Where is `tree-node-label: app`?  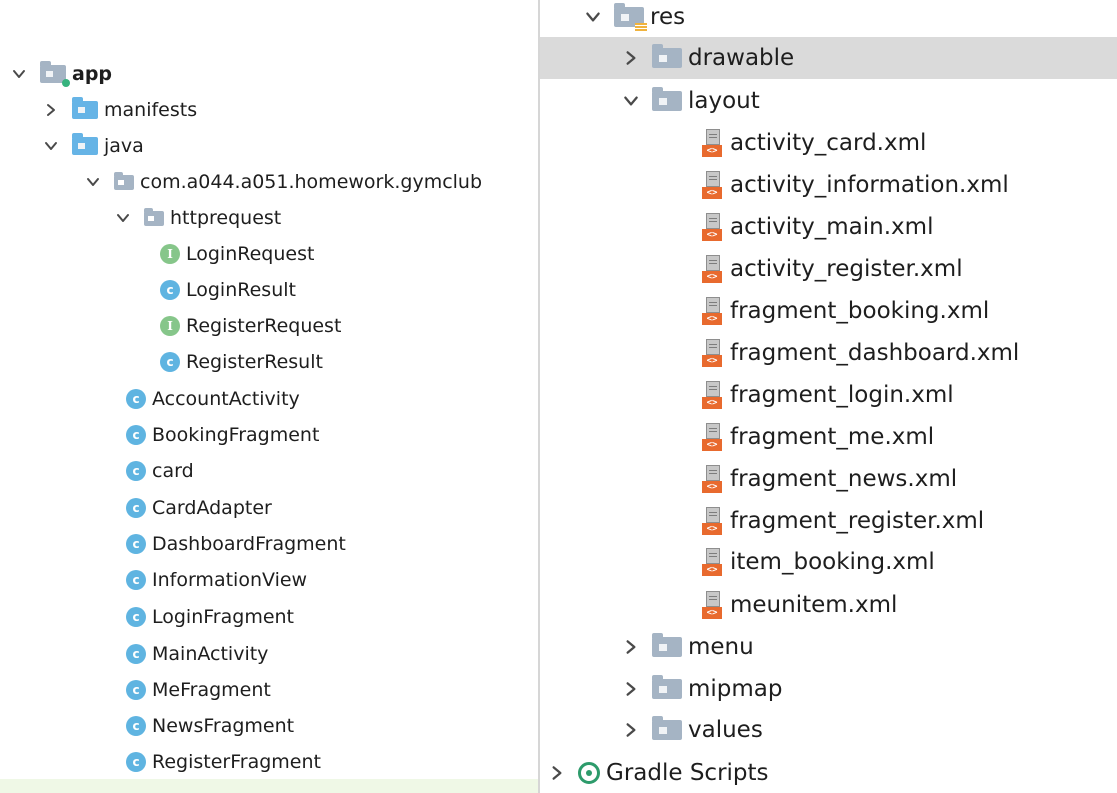 tree-node-label: app is located at coordinates (92, 74).